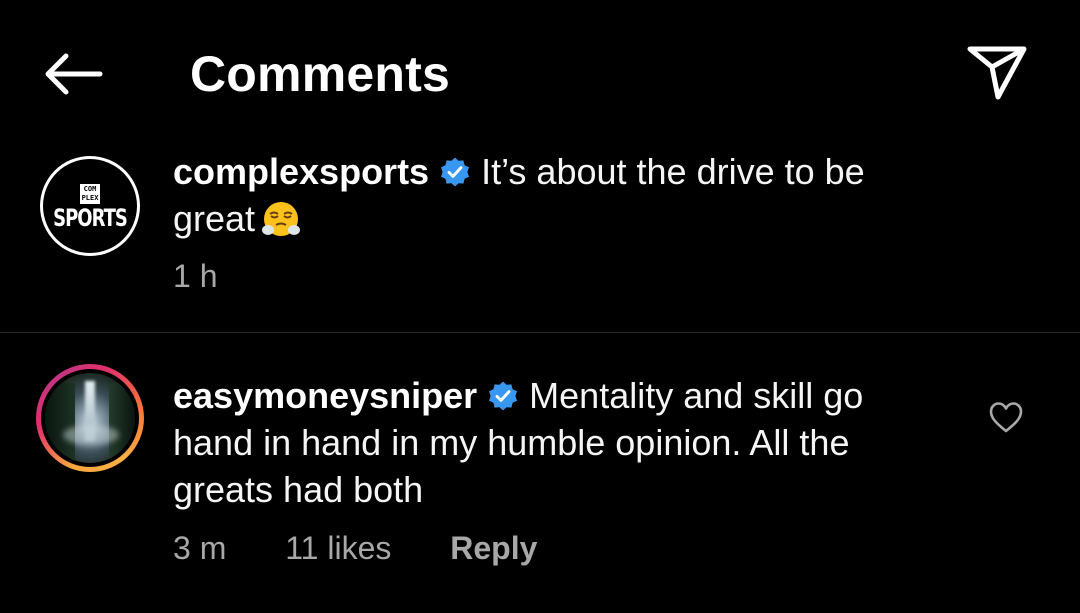 The image size is (1080, 613). Describe the element at coordinates (281, 219) in the screenshot. I see `face-with-steam-from-nose-emoji-icon` at that location.